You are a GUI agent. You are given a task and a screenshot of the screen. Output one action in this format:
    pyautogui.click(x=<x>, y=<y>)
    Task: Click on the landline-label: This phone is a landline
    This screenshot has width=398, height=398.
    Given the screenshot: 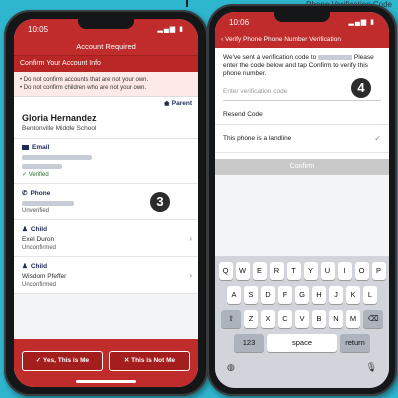 What is the action you would take?
    pyautogui.click(x=257, y=138)
    